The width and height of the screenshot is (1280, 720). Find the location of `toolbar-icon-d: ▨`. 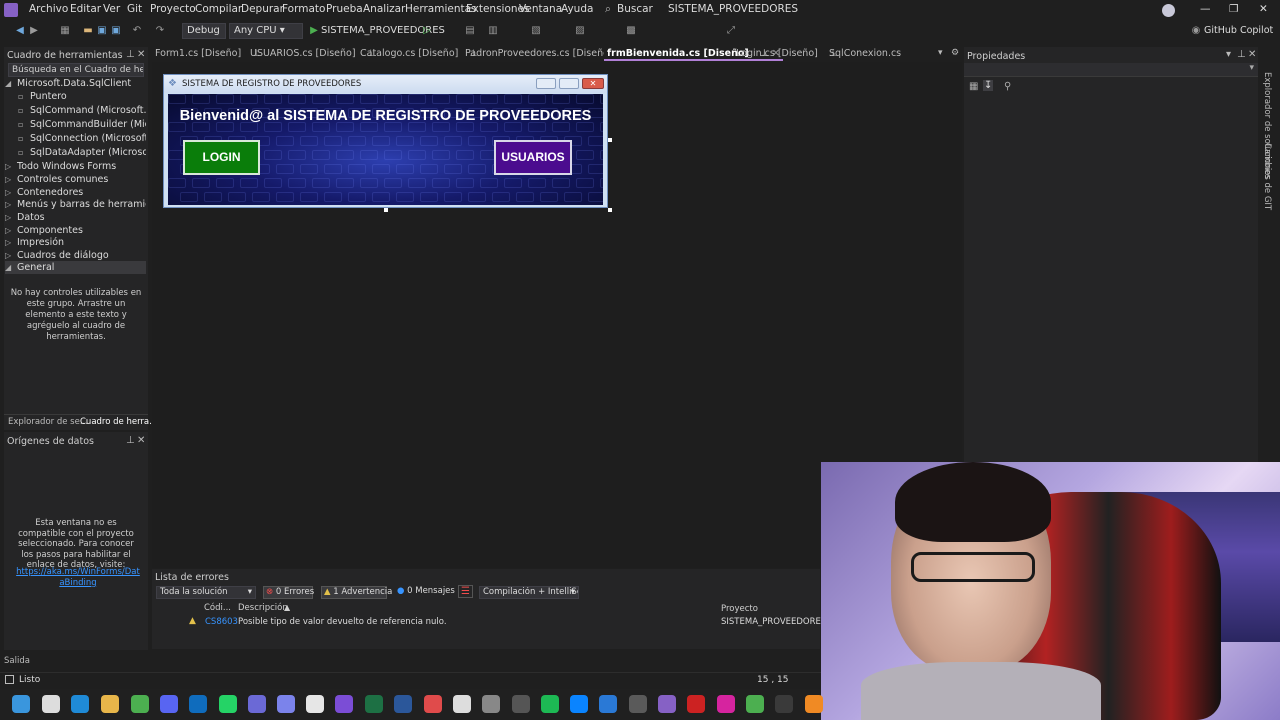

toolbar-icon-d: ▨ is located at coordinates (580, 31).